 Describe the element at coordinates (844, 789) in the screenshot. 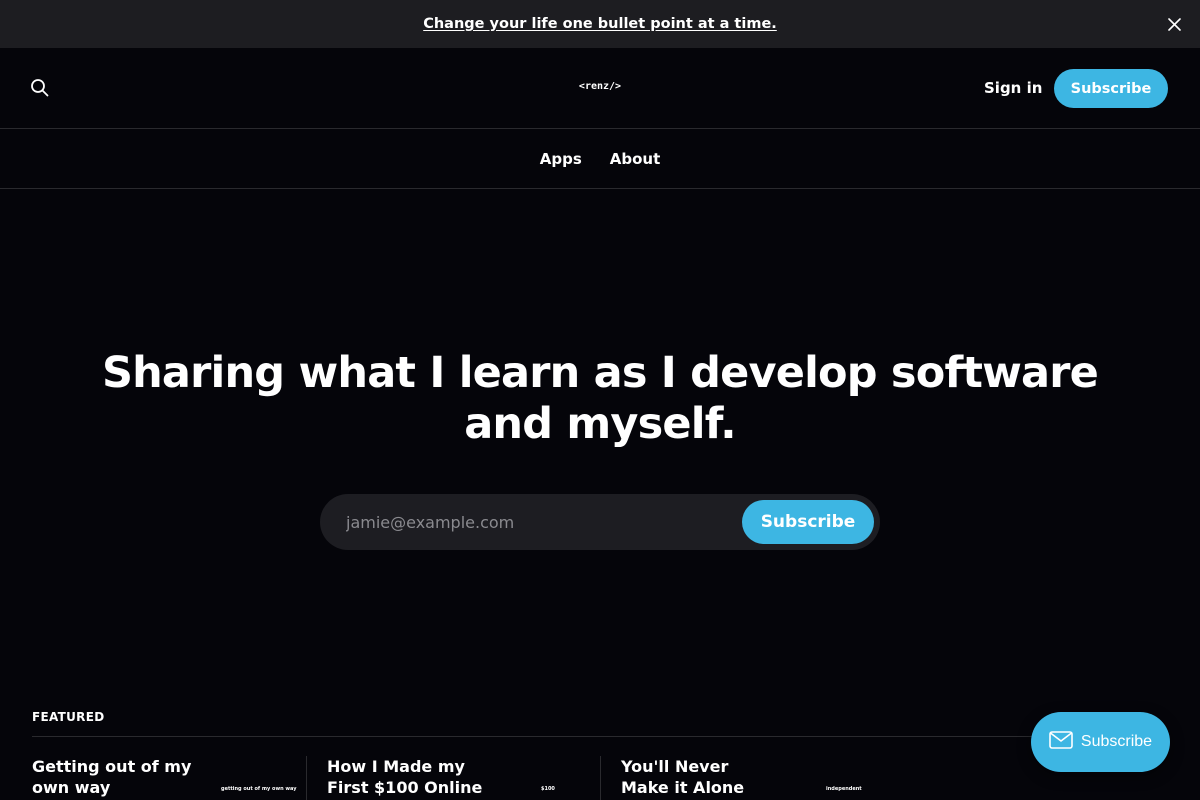

I see `featured-post-thumbnail: independent` at that location.